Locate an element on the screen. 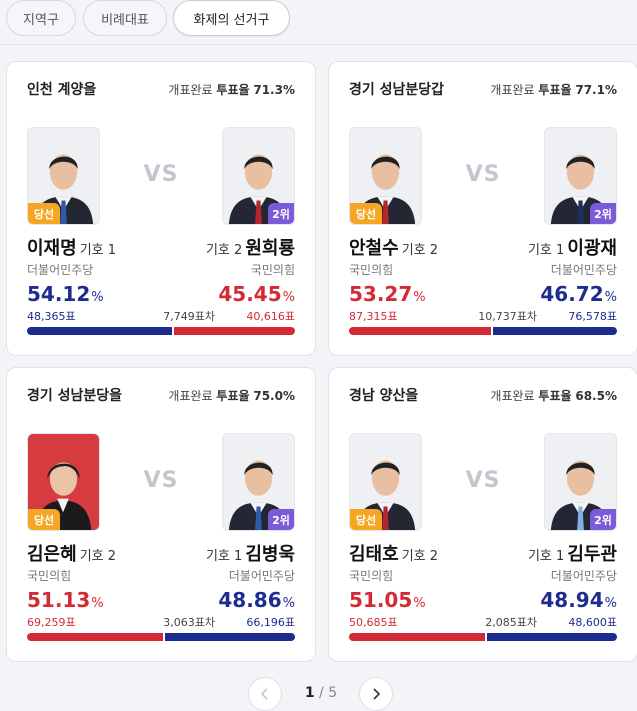  current-page: 1 is located at coordinates (309, 693).